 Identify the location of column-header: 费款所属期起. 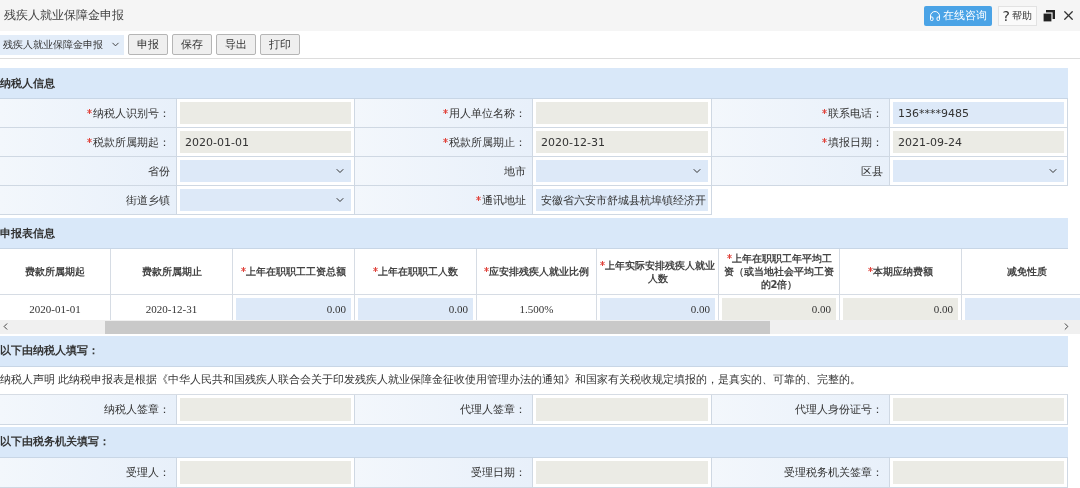
(55, 272).